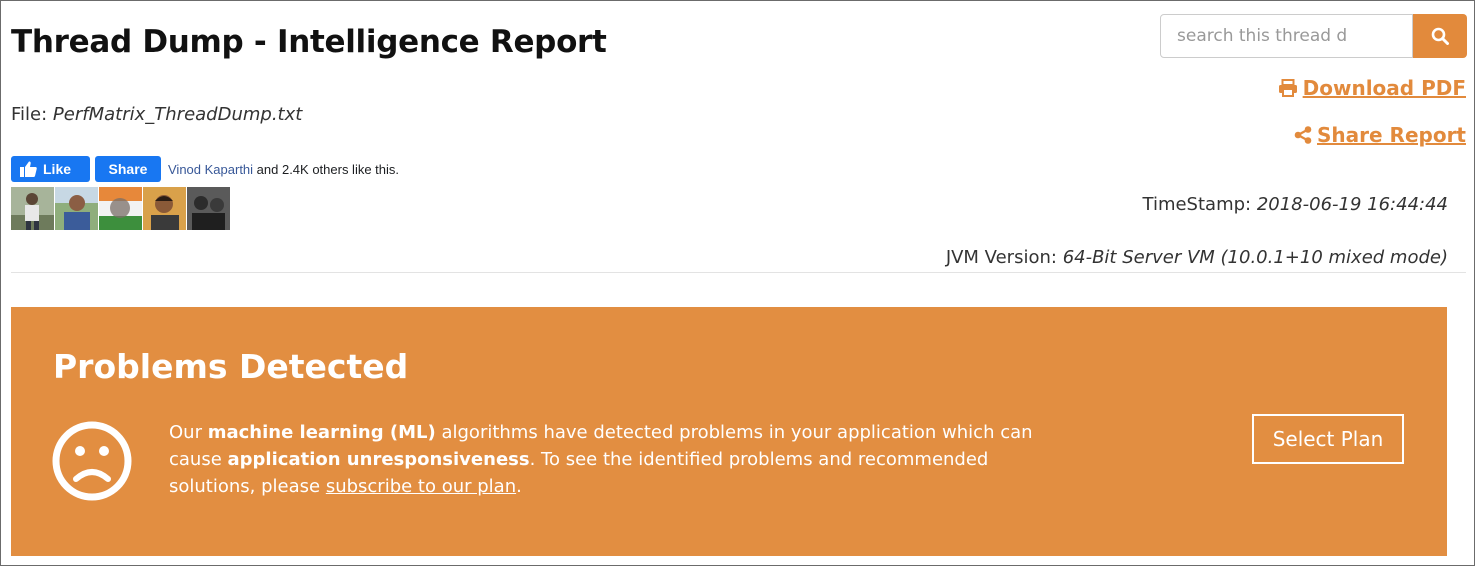  I want to click on download-pdf-link: Download PDF, so click(1372, 88).